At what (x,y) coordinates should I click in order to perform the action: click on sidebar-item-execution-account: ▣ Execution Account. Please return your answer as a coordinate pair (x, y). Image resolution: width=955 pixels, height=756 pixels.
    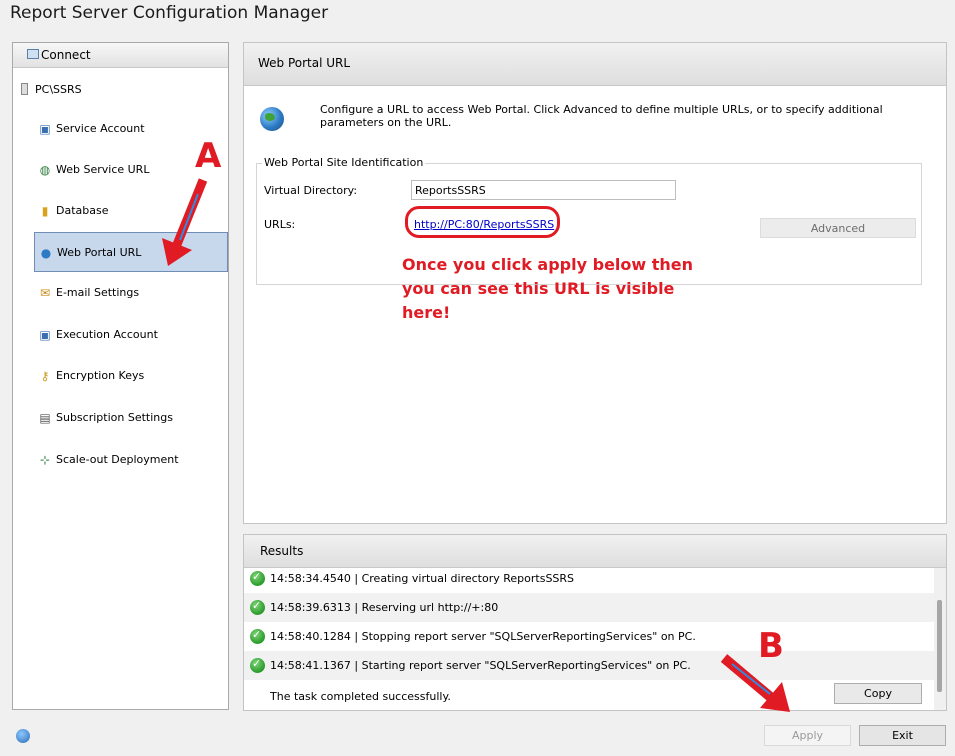
    Looking at the image, I should click on (131, 335).